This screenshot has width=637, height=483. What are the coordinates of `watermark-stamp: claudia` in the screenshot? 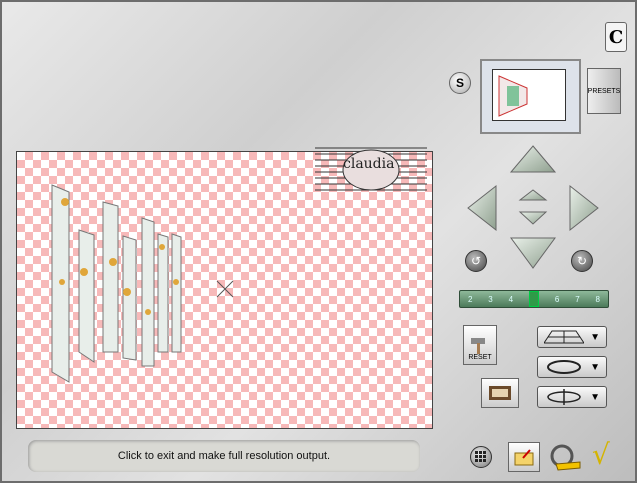 It's located at (371, 168).